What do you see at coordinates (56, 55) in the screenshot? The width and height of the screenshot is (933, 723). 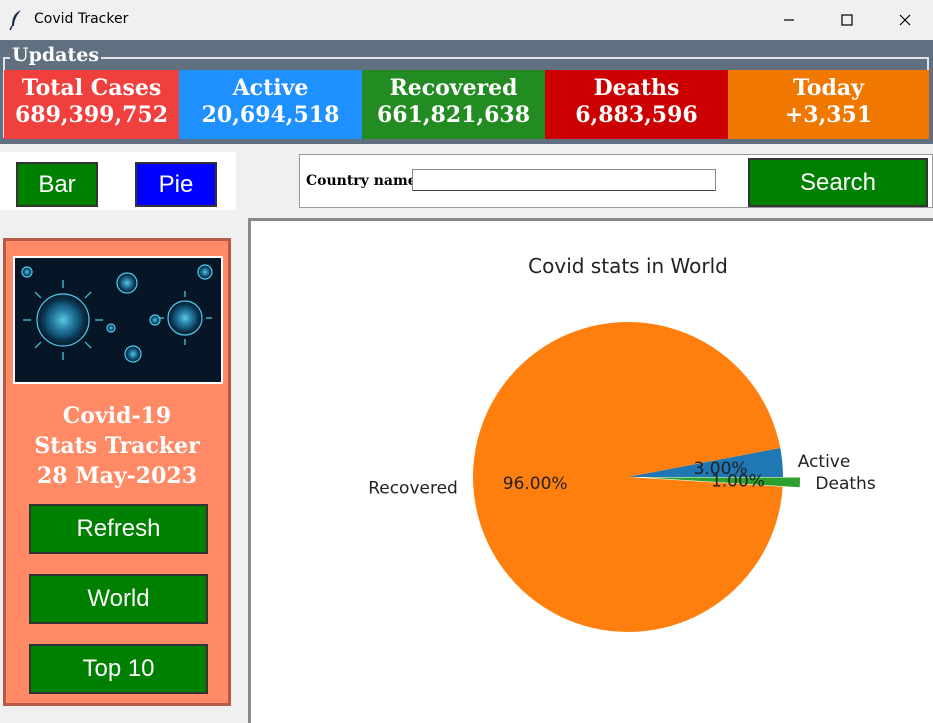 I see `updates-label: Updates` at bounding box center [56, 55].